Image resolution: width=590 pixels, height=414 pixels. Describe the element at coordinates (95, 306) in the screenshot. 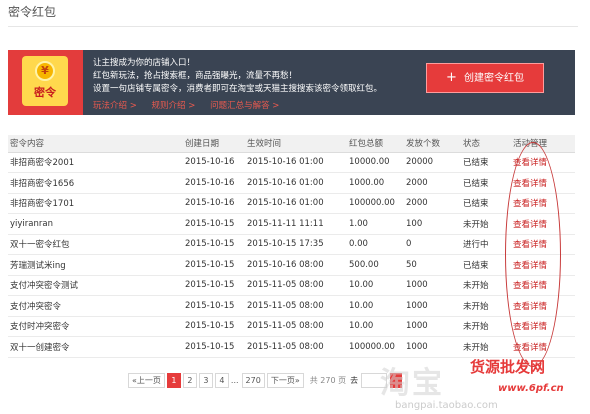

I see `code-cell: 支付冲突密令` at that location.